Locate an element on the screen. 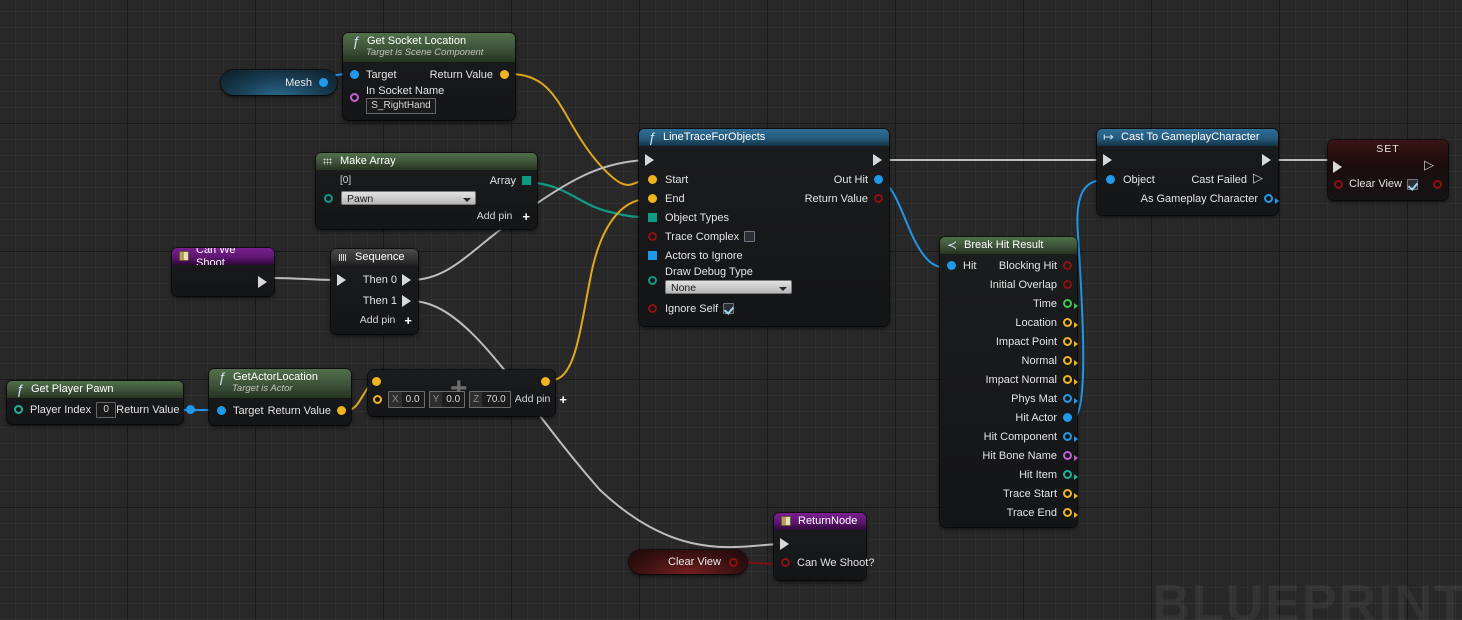  node-can-we-shoot-event: Can We Shoot is located at coordinates (223, 272).